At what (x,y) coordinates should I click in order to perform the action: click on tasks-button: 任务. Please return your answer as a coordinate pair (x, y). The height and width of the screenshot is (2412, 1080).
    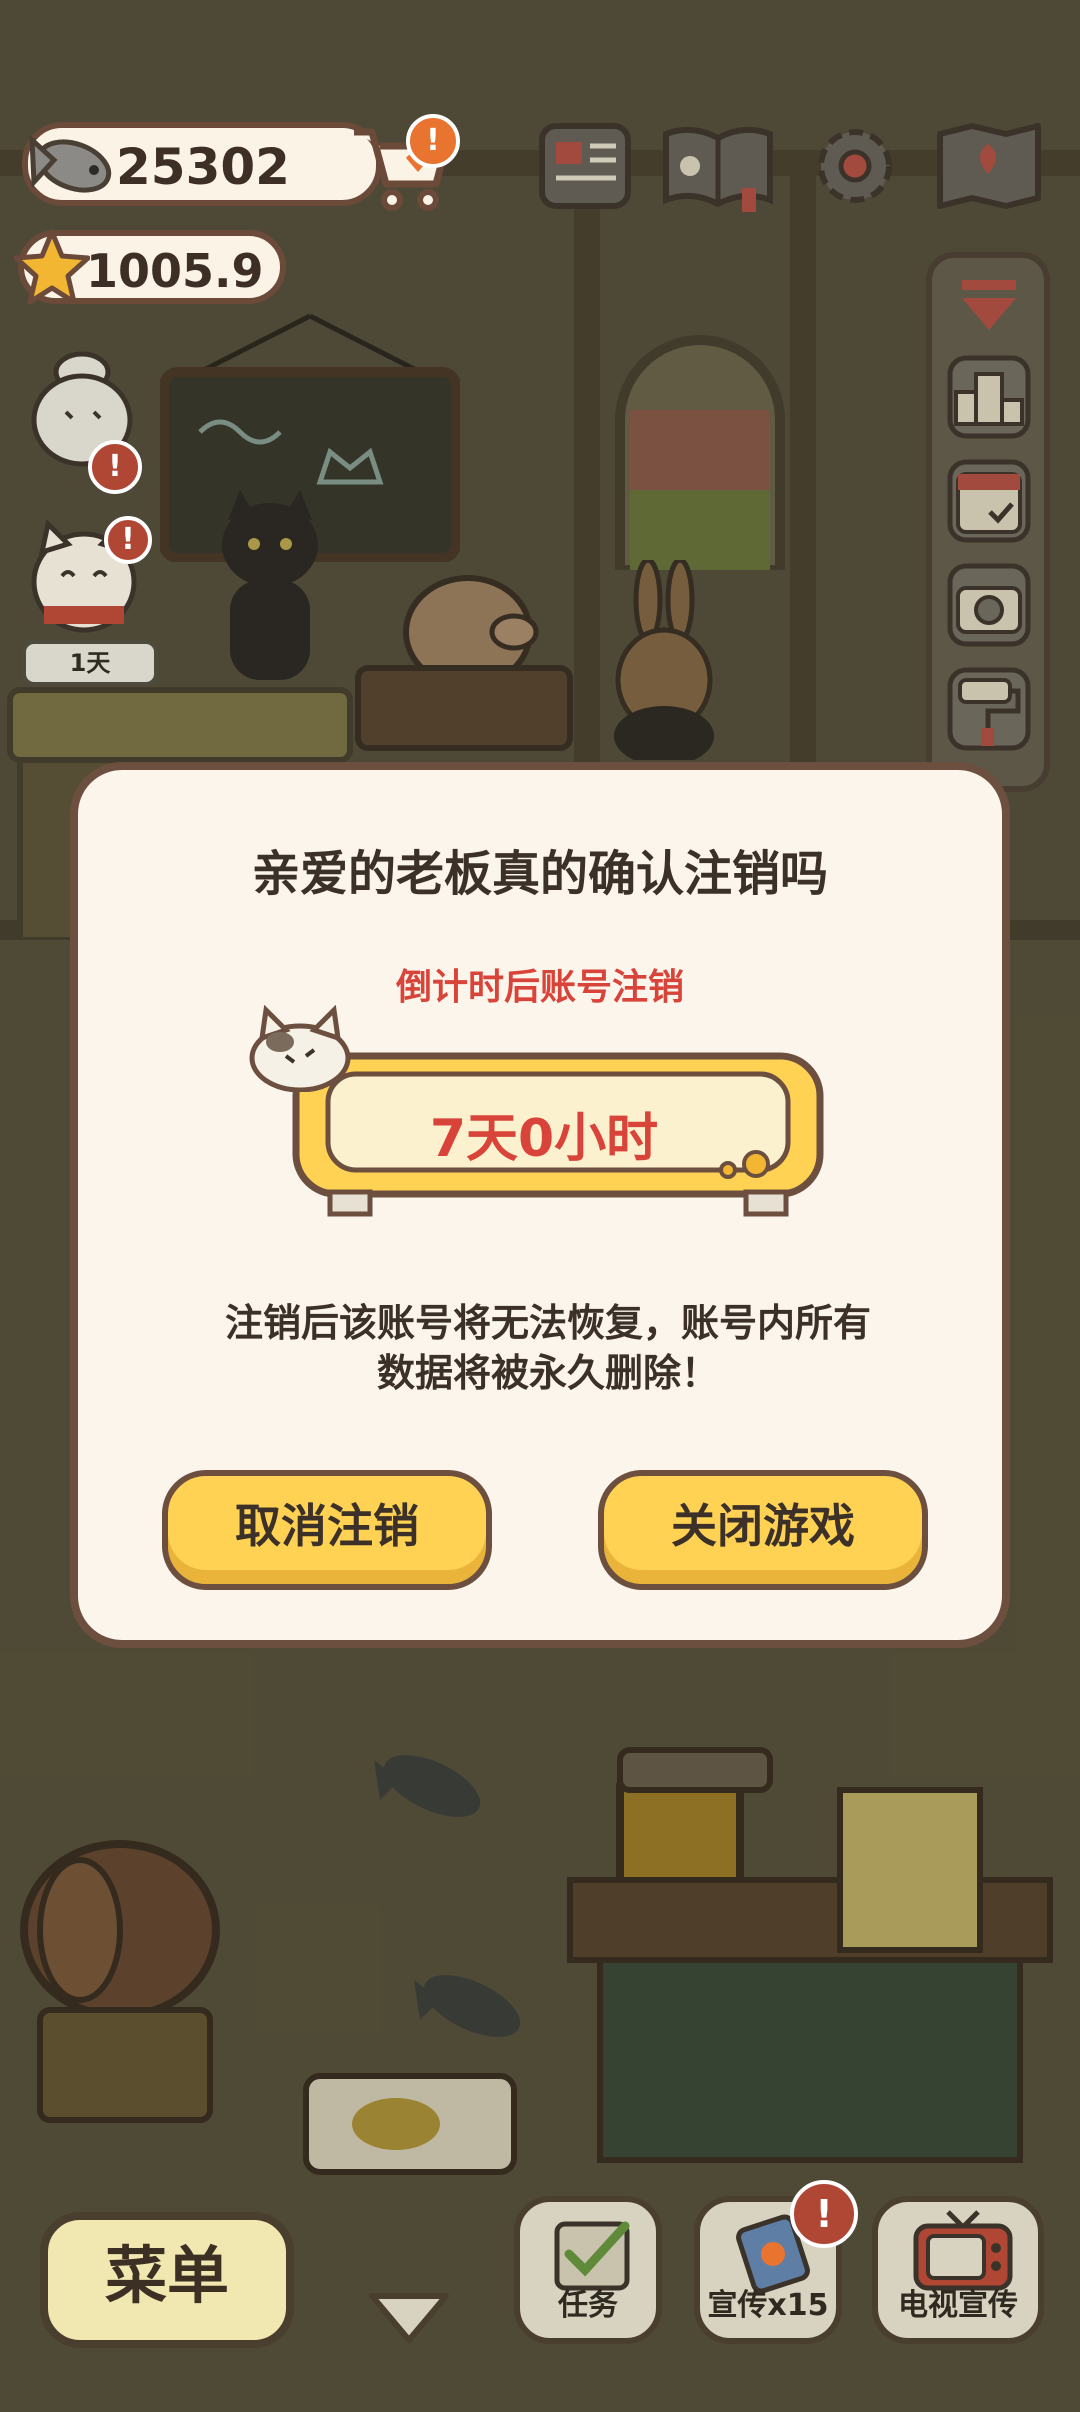
    Looking at the image, I should click on (588, 2270).